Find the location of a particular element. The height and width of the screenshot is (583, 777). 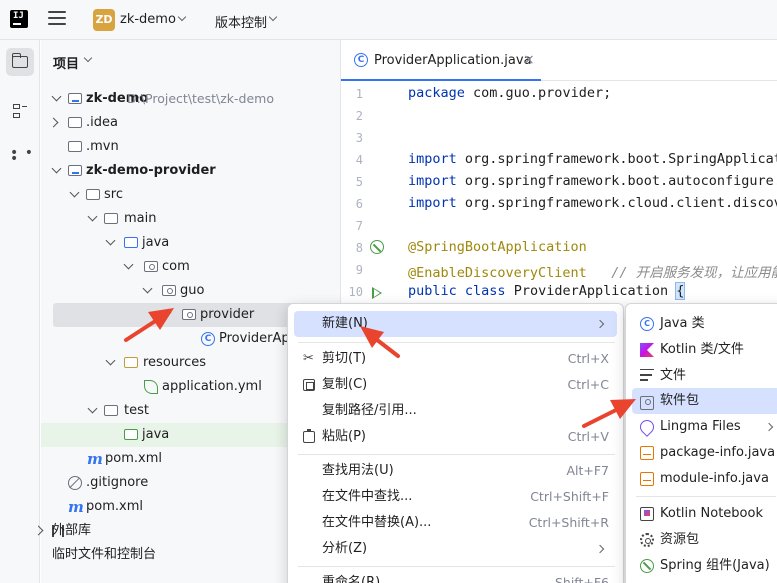

panel-title: 项目 is located at coordinates (66, 62).